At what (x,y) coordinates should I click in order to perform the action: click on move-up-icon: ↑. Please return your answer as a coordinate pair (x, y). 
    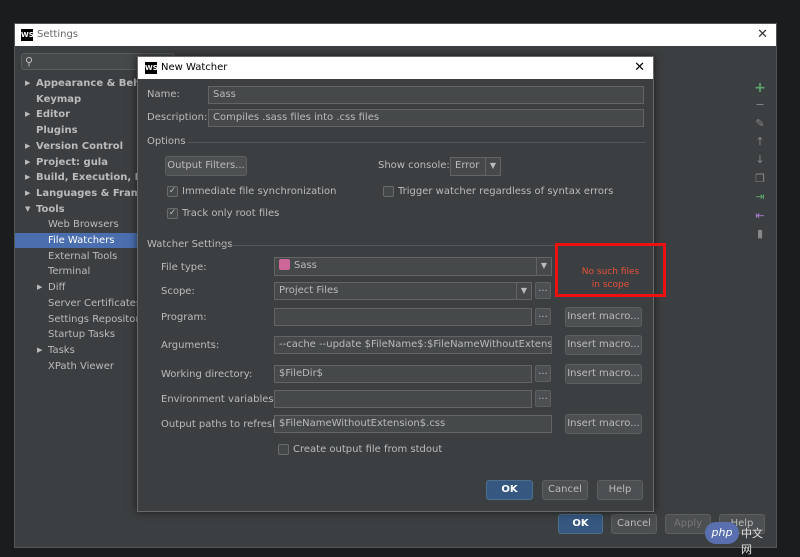
    Looking at the image, I should click on (760, 141).